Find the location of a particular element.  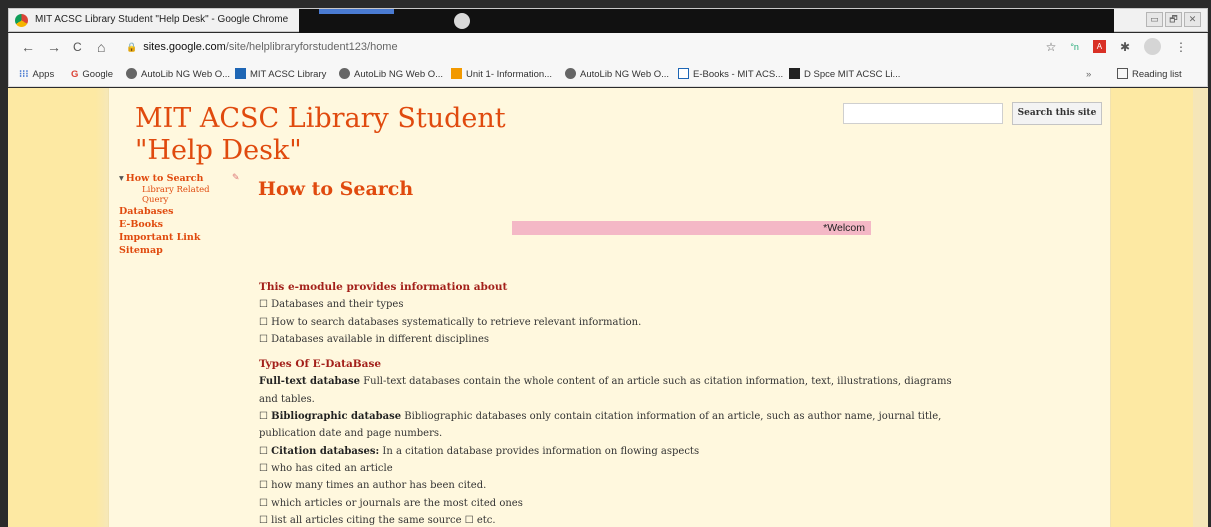

back-icon: ← is located at coordinates (28, 47).